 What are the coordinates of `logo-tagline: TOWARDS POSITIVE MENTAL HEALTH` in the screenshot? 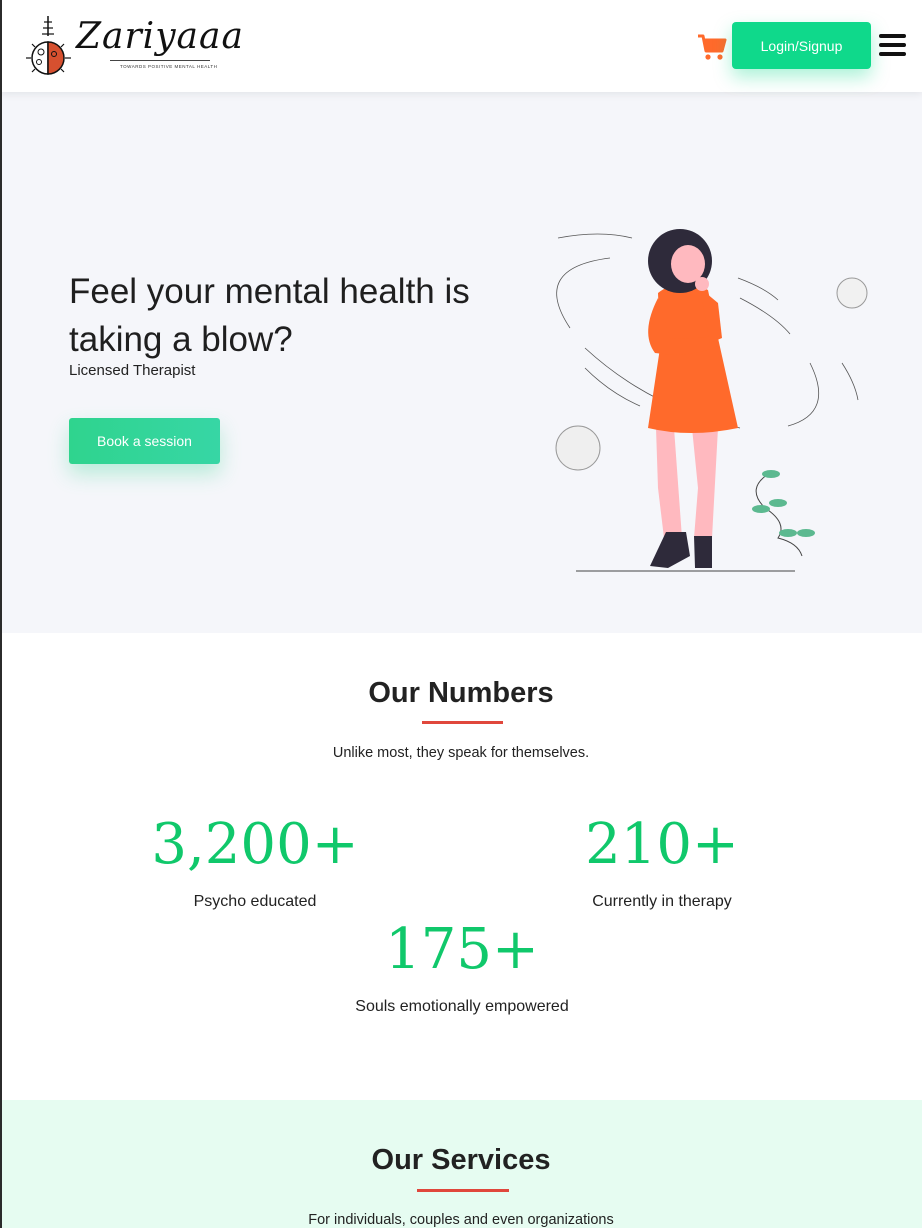 It's located at (169, 66).